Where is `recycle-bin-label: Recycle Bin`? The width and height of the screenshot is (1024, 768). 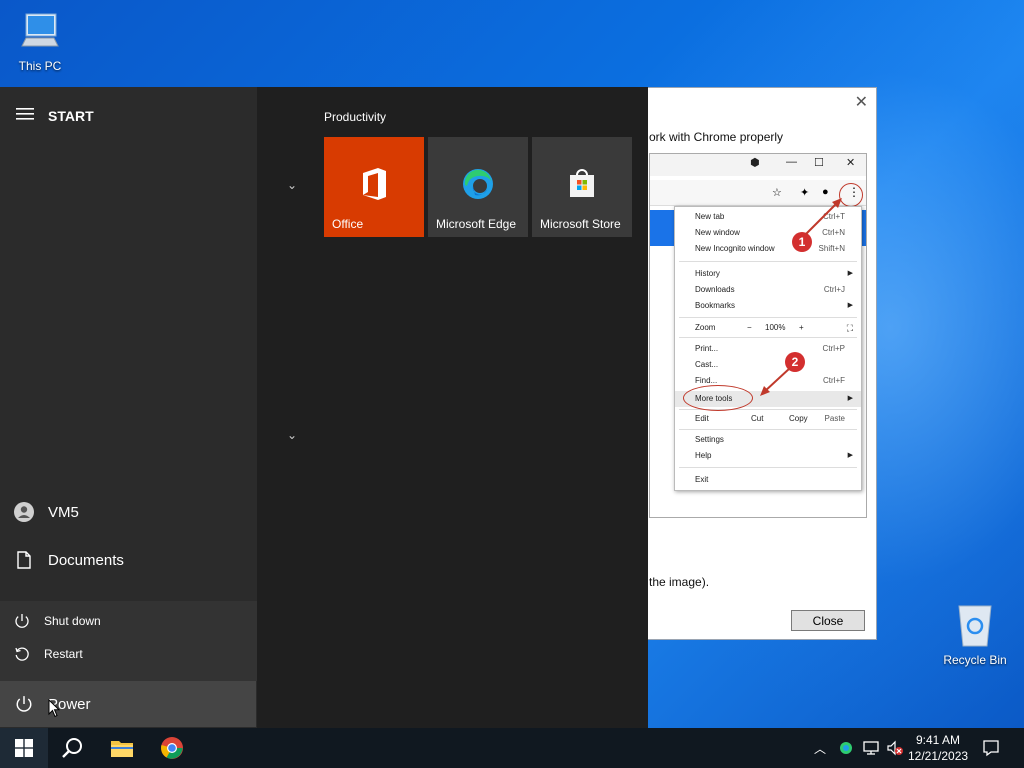
recycle-bin-label: Recycle Bin is located at coordinates (975, 660).